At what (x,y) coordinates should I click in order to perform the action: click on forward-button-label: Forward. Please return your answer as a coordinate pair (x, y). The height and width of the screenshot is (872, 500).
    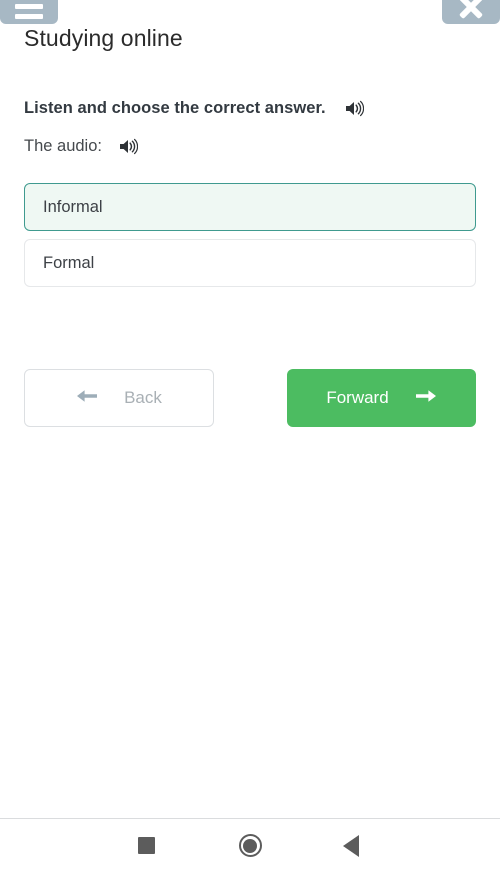
    Looking at the image, I should click on (357, 397).